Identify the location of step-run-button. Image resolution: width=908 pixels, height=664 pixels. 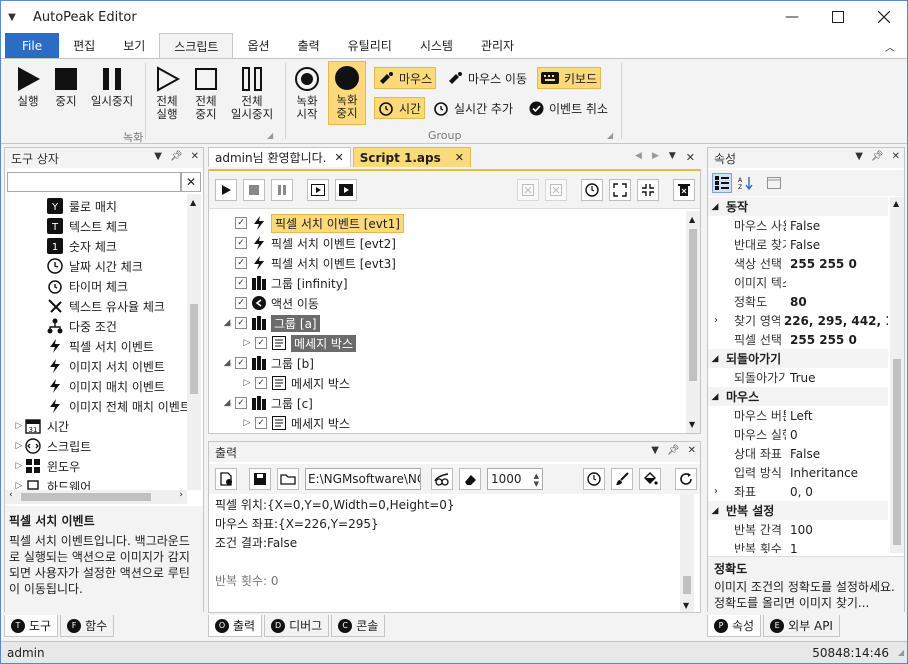
(318, 190).